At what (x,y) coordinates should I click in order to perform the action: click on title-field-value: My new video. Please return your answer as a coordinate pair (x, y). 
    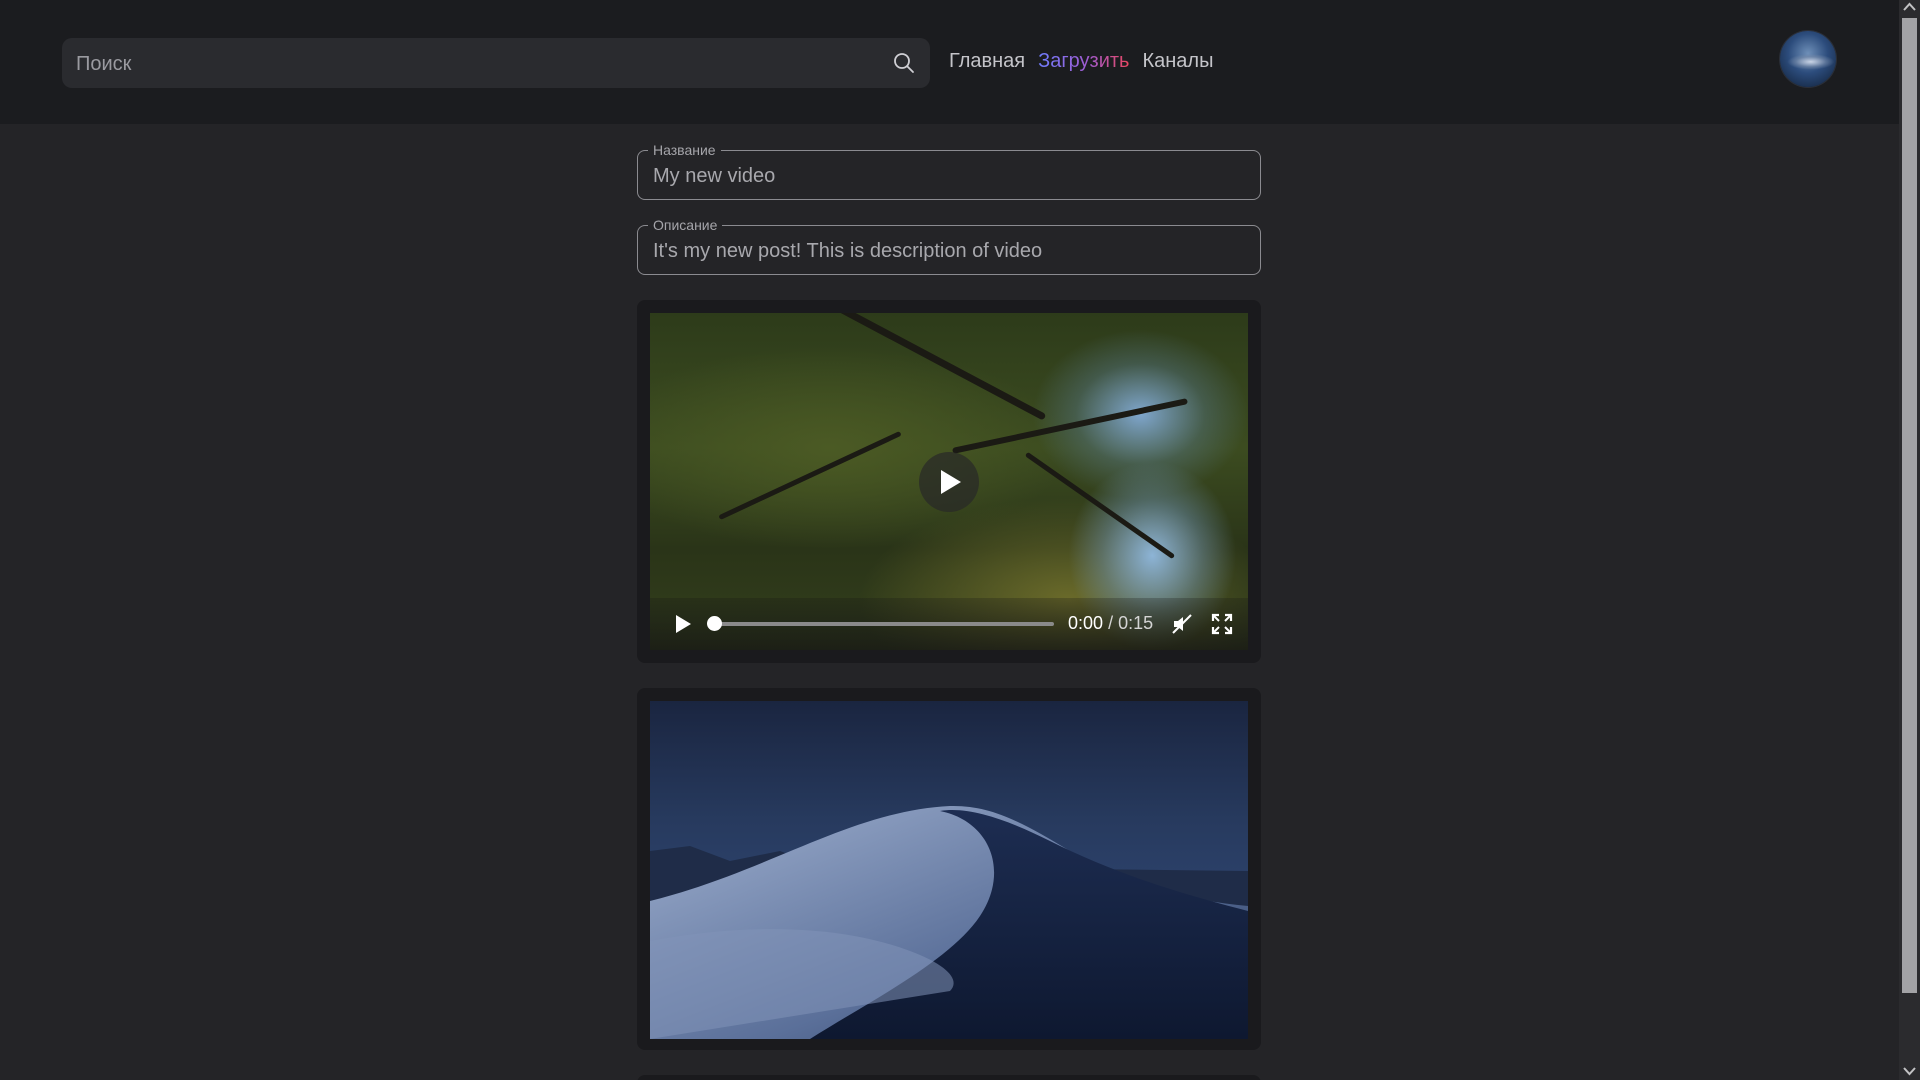
    Looking at the image, I should click on (714, 176).